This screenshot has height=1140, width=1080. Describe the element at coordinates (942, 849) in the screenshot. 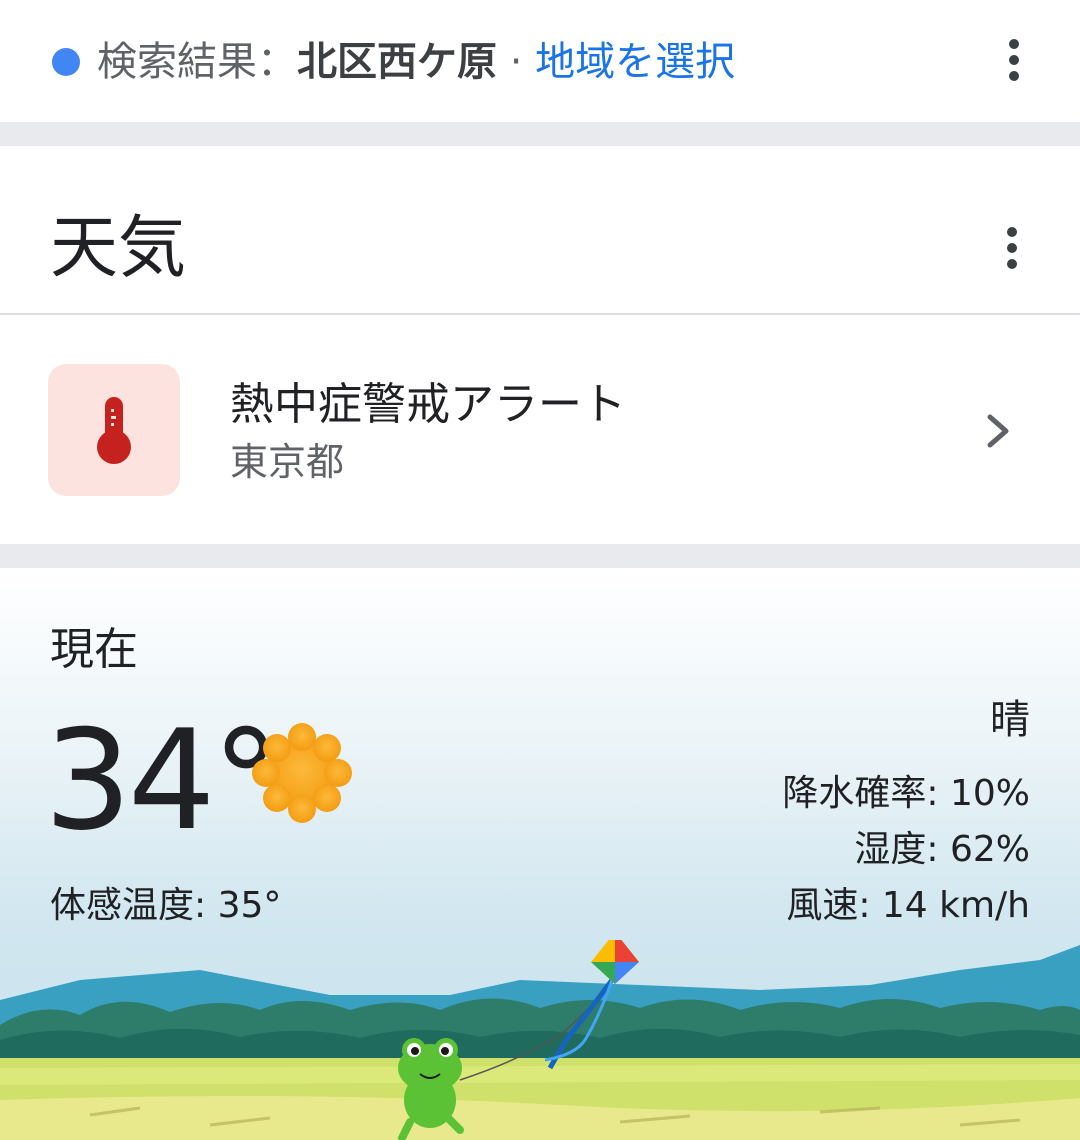

I see `humidity: 湿度: 62%` at that location.